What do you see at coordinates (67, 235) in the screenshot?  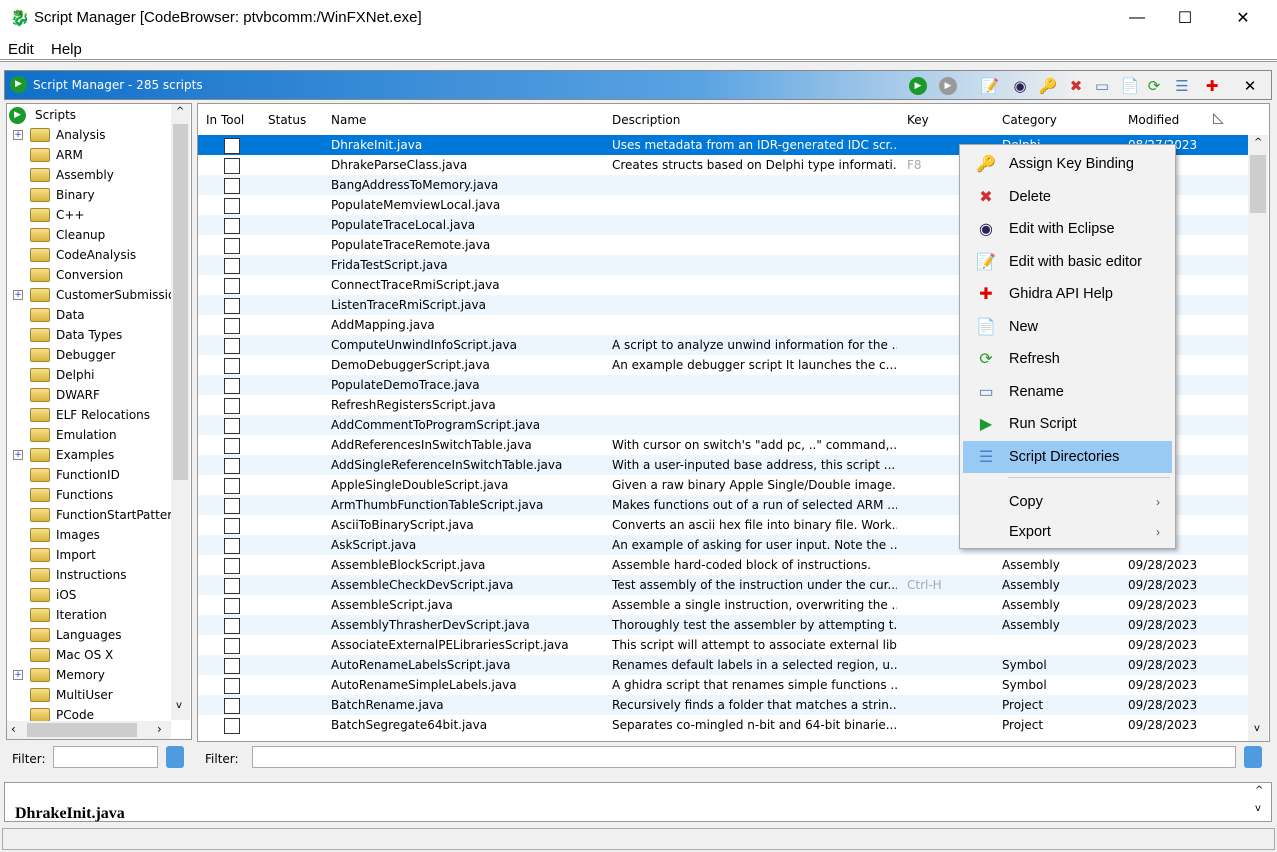 I see `tree-item: Cleanup` at bounding box center [67, 235].